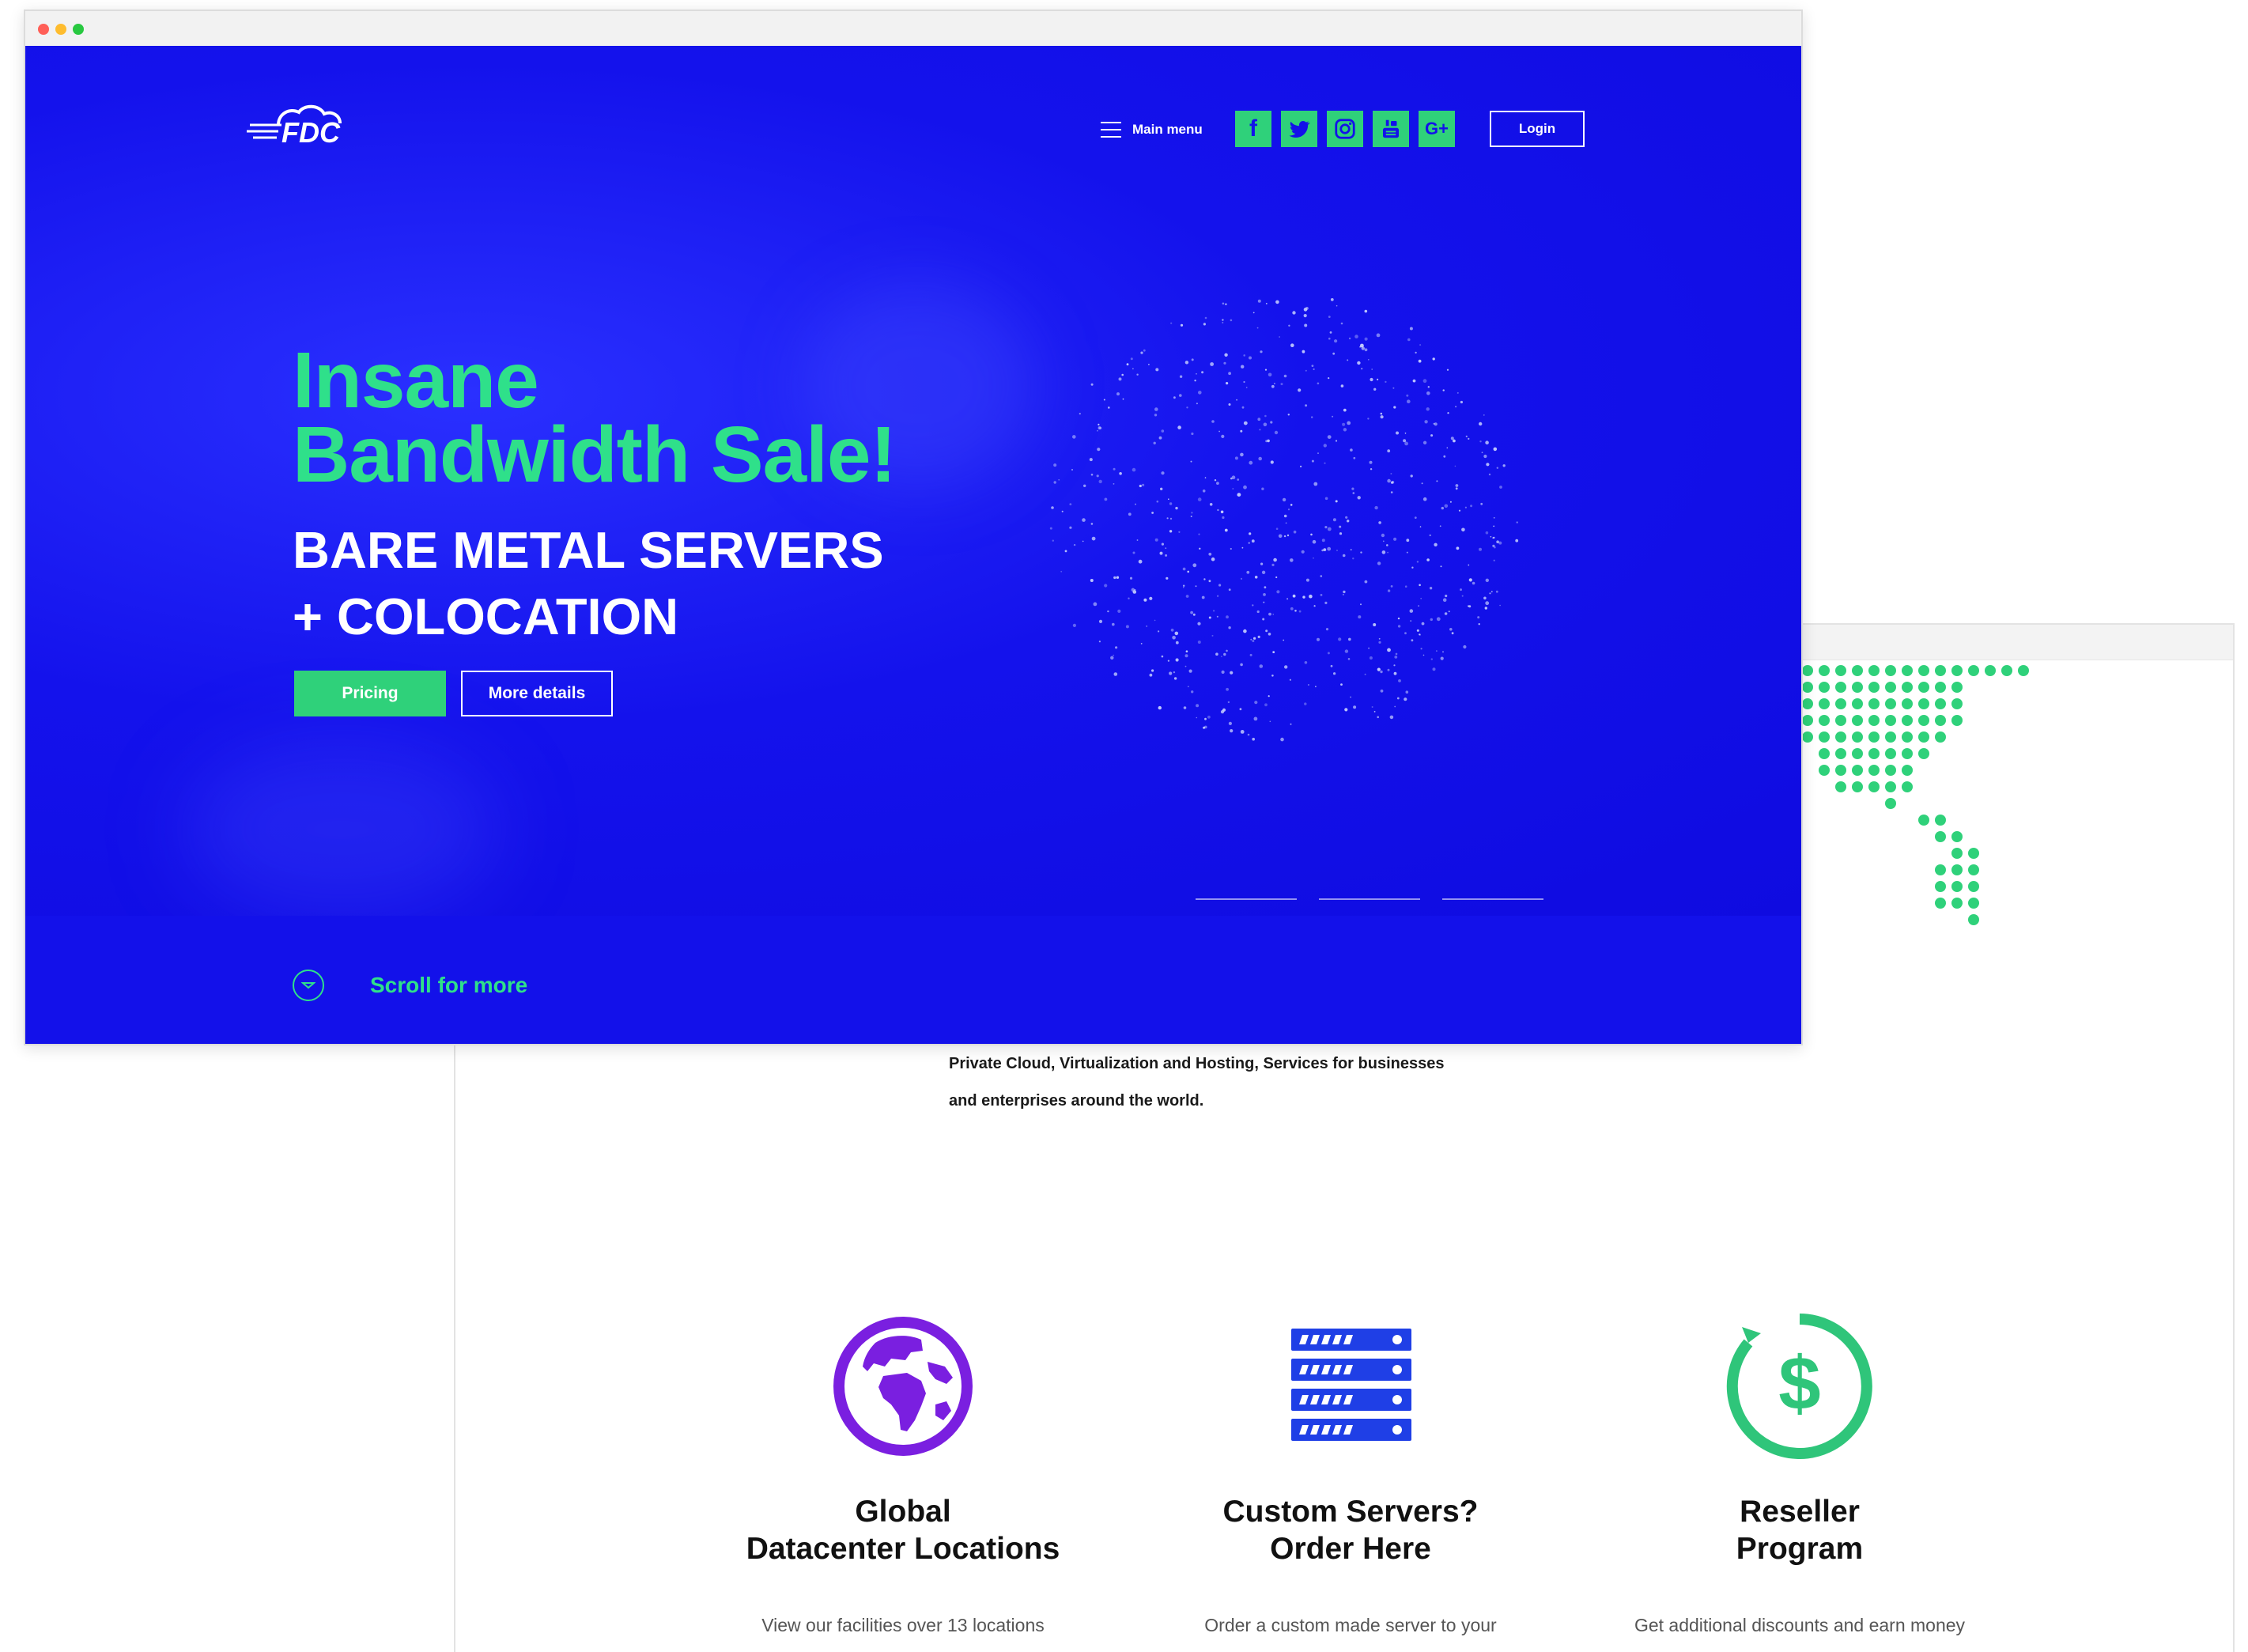  What do you see at coordinates (903, 1625) in the screenshot?
I see `feature-description: View our facilities over 13 locations` at bounding box center [903, 1625].